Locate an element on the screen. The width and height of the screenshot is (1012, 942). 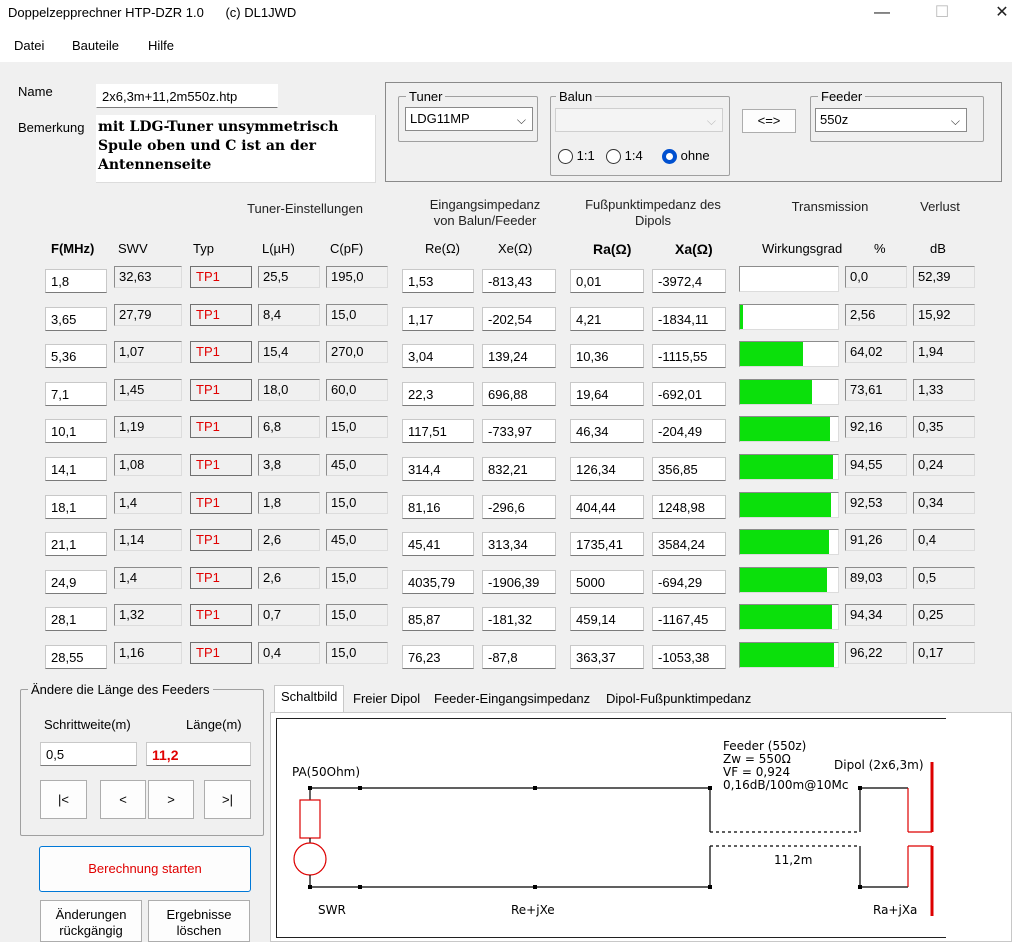
col-xe: Xe(Ω) is located at coordinates (515, 248).